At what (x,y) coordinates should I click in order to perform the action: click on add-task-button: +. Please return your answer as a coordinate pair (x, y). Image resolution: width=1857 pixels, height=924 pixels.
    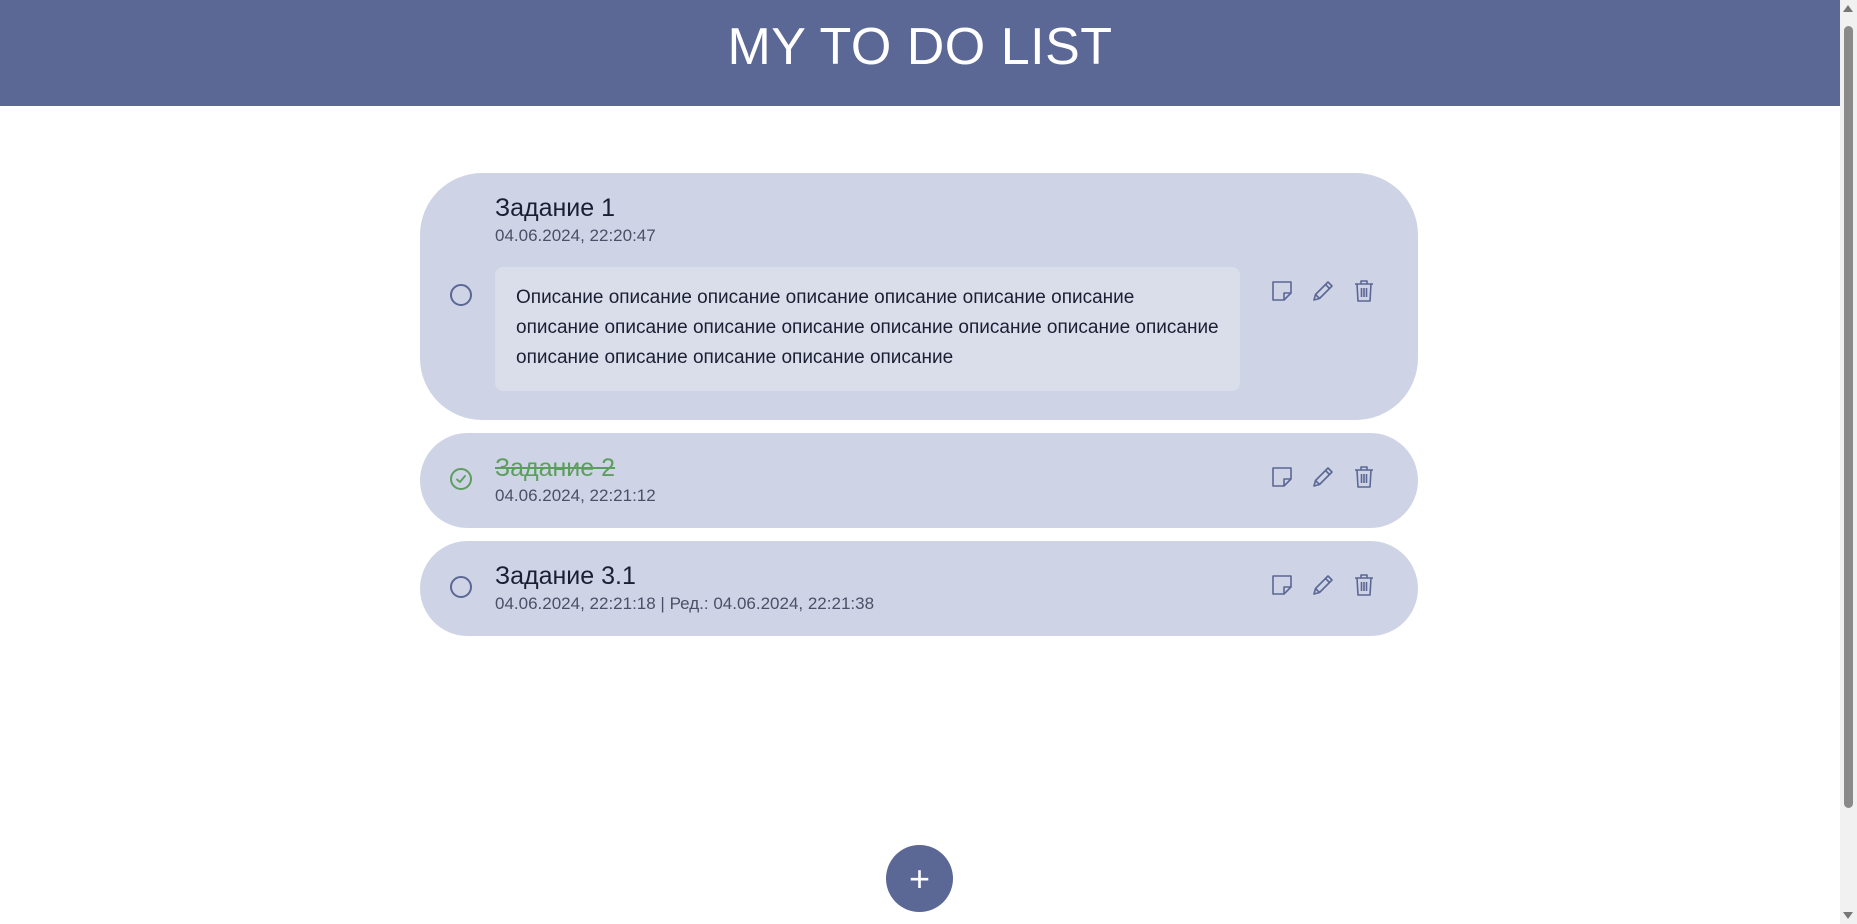
    Looking at the image, I should click on (919, 878).